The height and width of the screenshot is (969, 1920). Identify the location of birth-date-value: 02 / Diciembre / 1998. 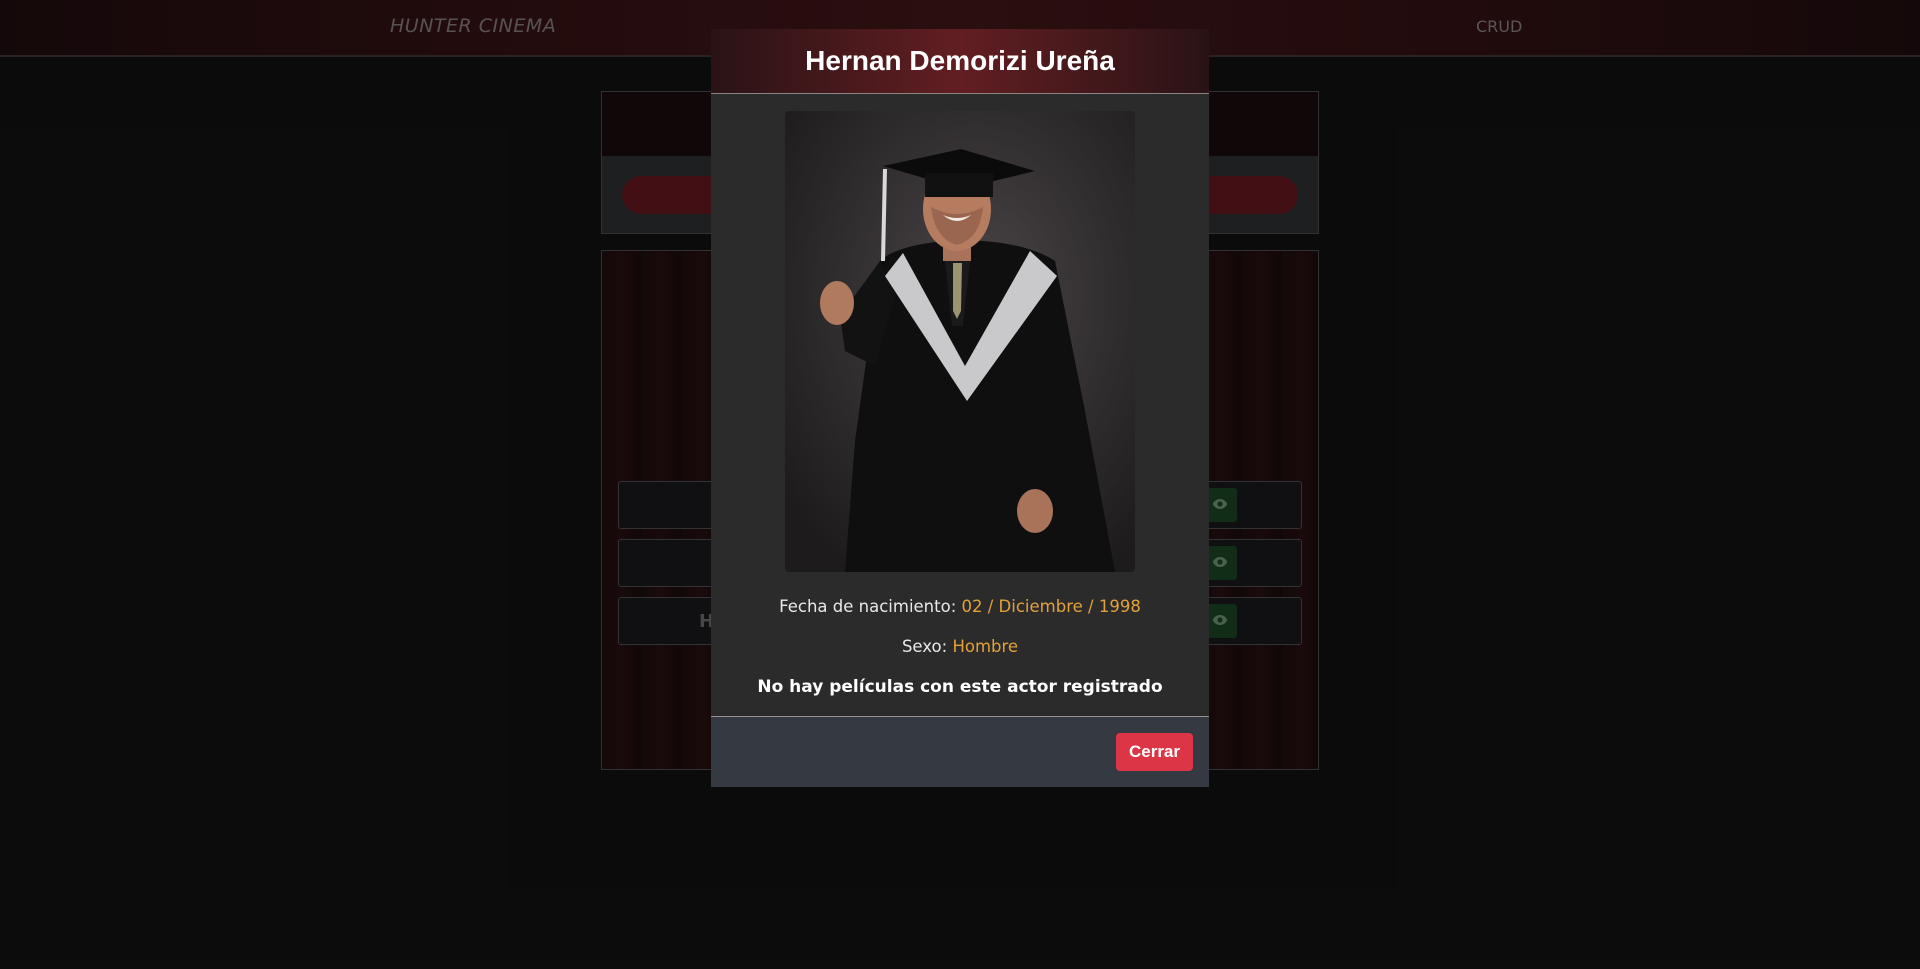
(1051, 606).